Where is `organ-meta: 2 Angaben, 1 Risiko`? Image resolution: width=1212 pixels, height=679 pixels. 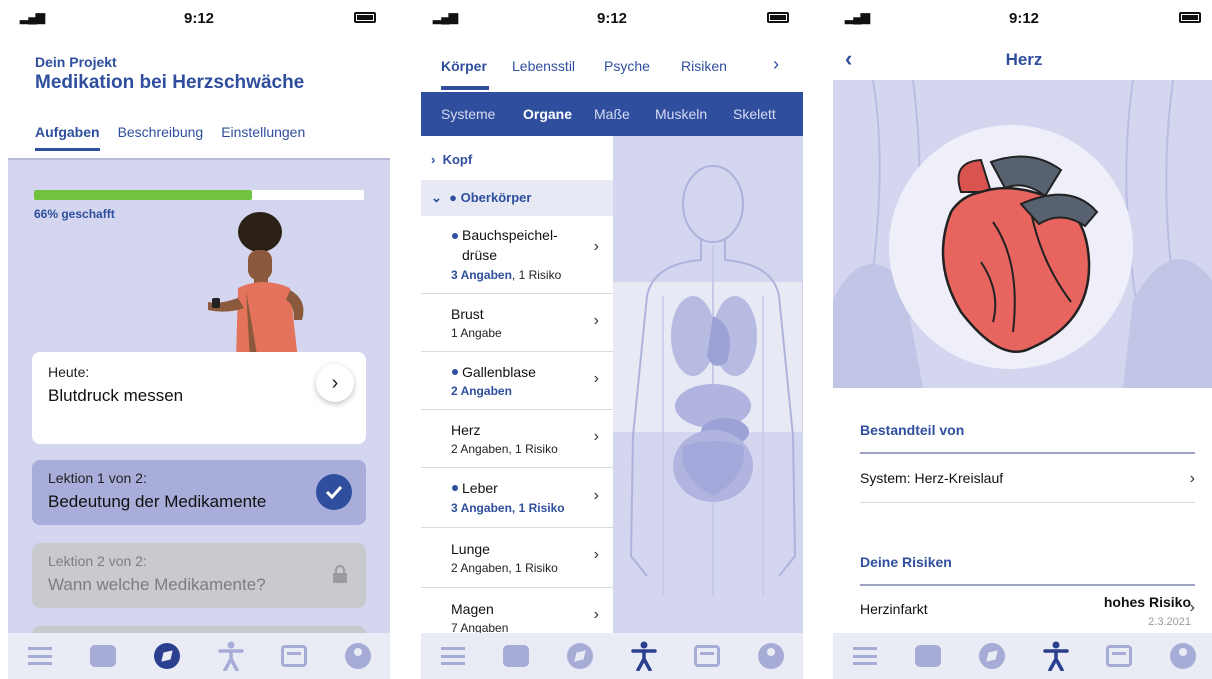
organ-meta: 2 Angaben, 1 Risiko is located at coordinates (504, 449).